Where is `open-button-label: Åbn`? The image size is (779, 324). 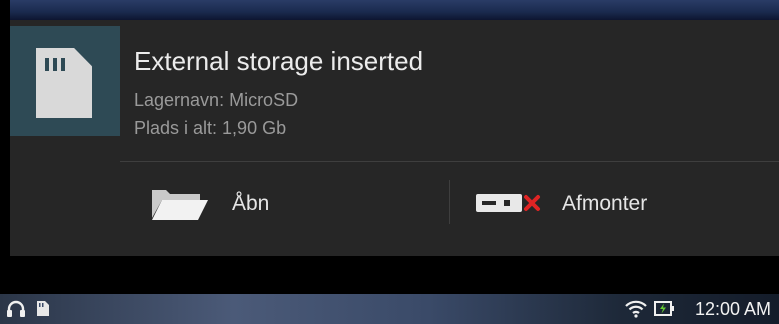
open-button-label: Åbn is located at coordinates (251, 203).